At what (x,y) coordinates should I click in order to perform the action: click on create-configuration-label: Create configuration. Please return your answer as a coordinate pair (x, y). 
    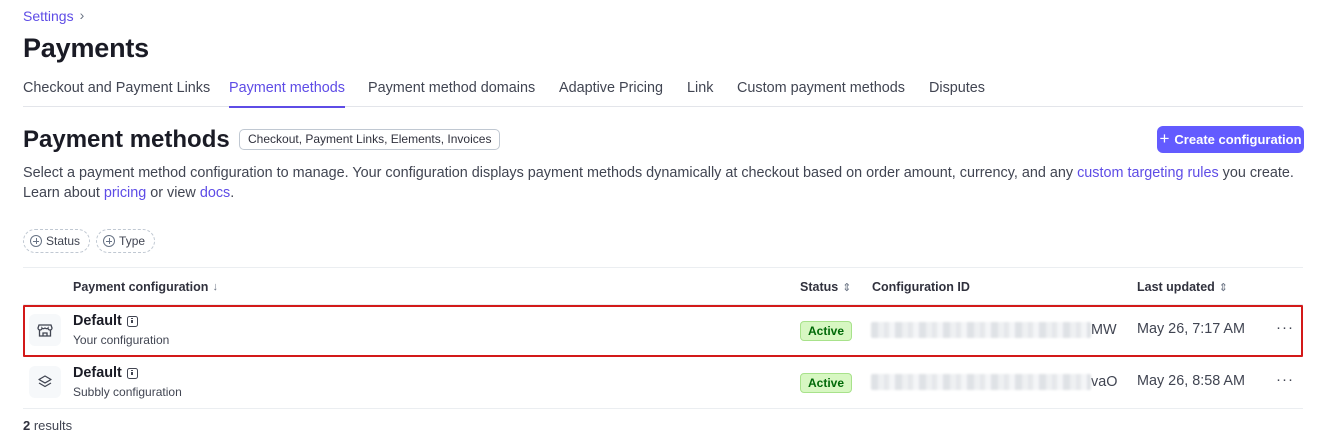
    Looking at the image, I should click on (1238, 139).